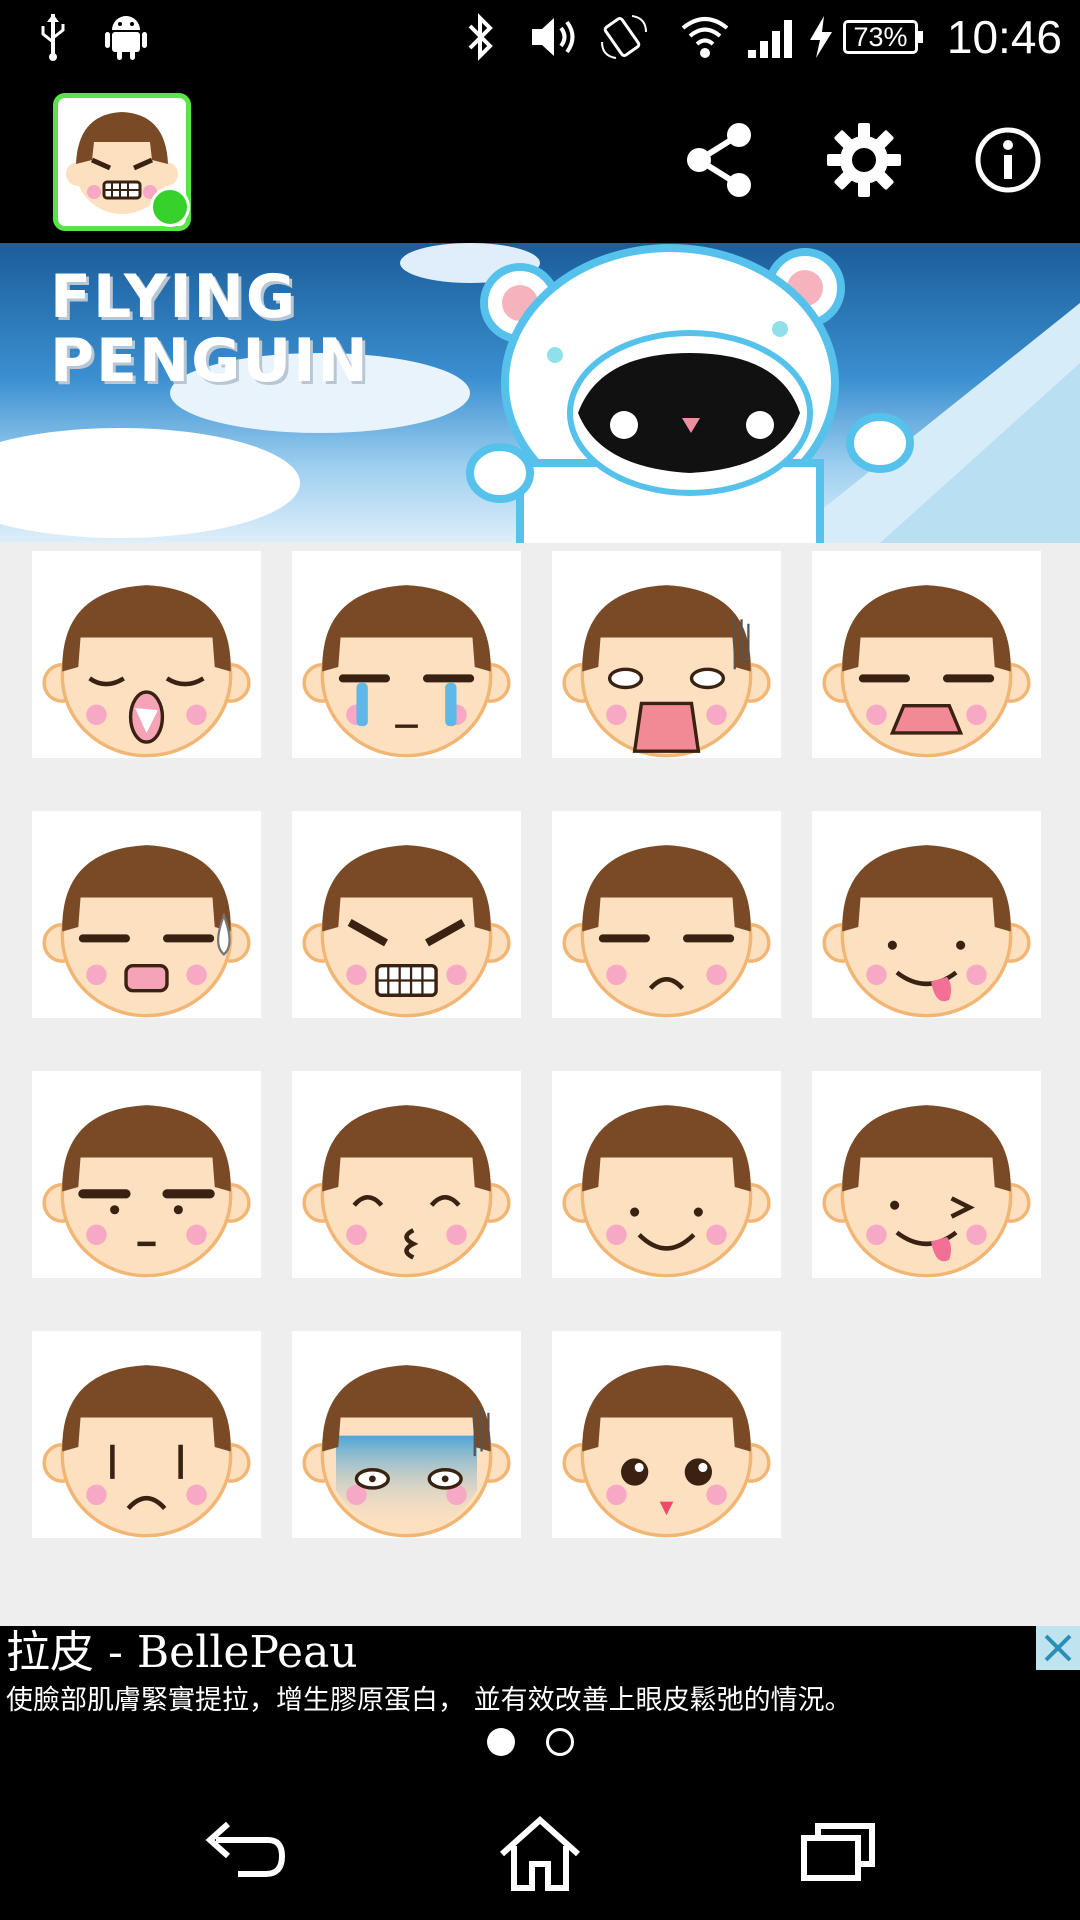  I want to click on angry-teeth-face-icon, so click(406, 931).